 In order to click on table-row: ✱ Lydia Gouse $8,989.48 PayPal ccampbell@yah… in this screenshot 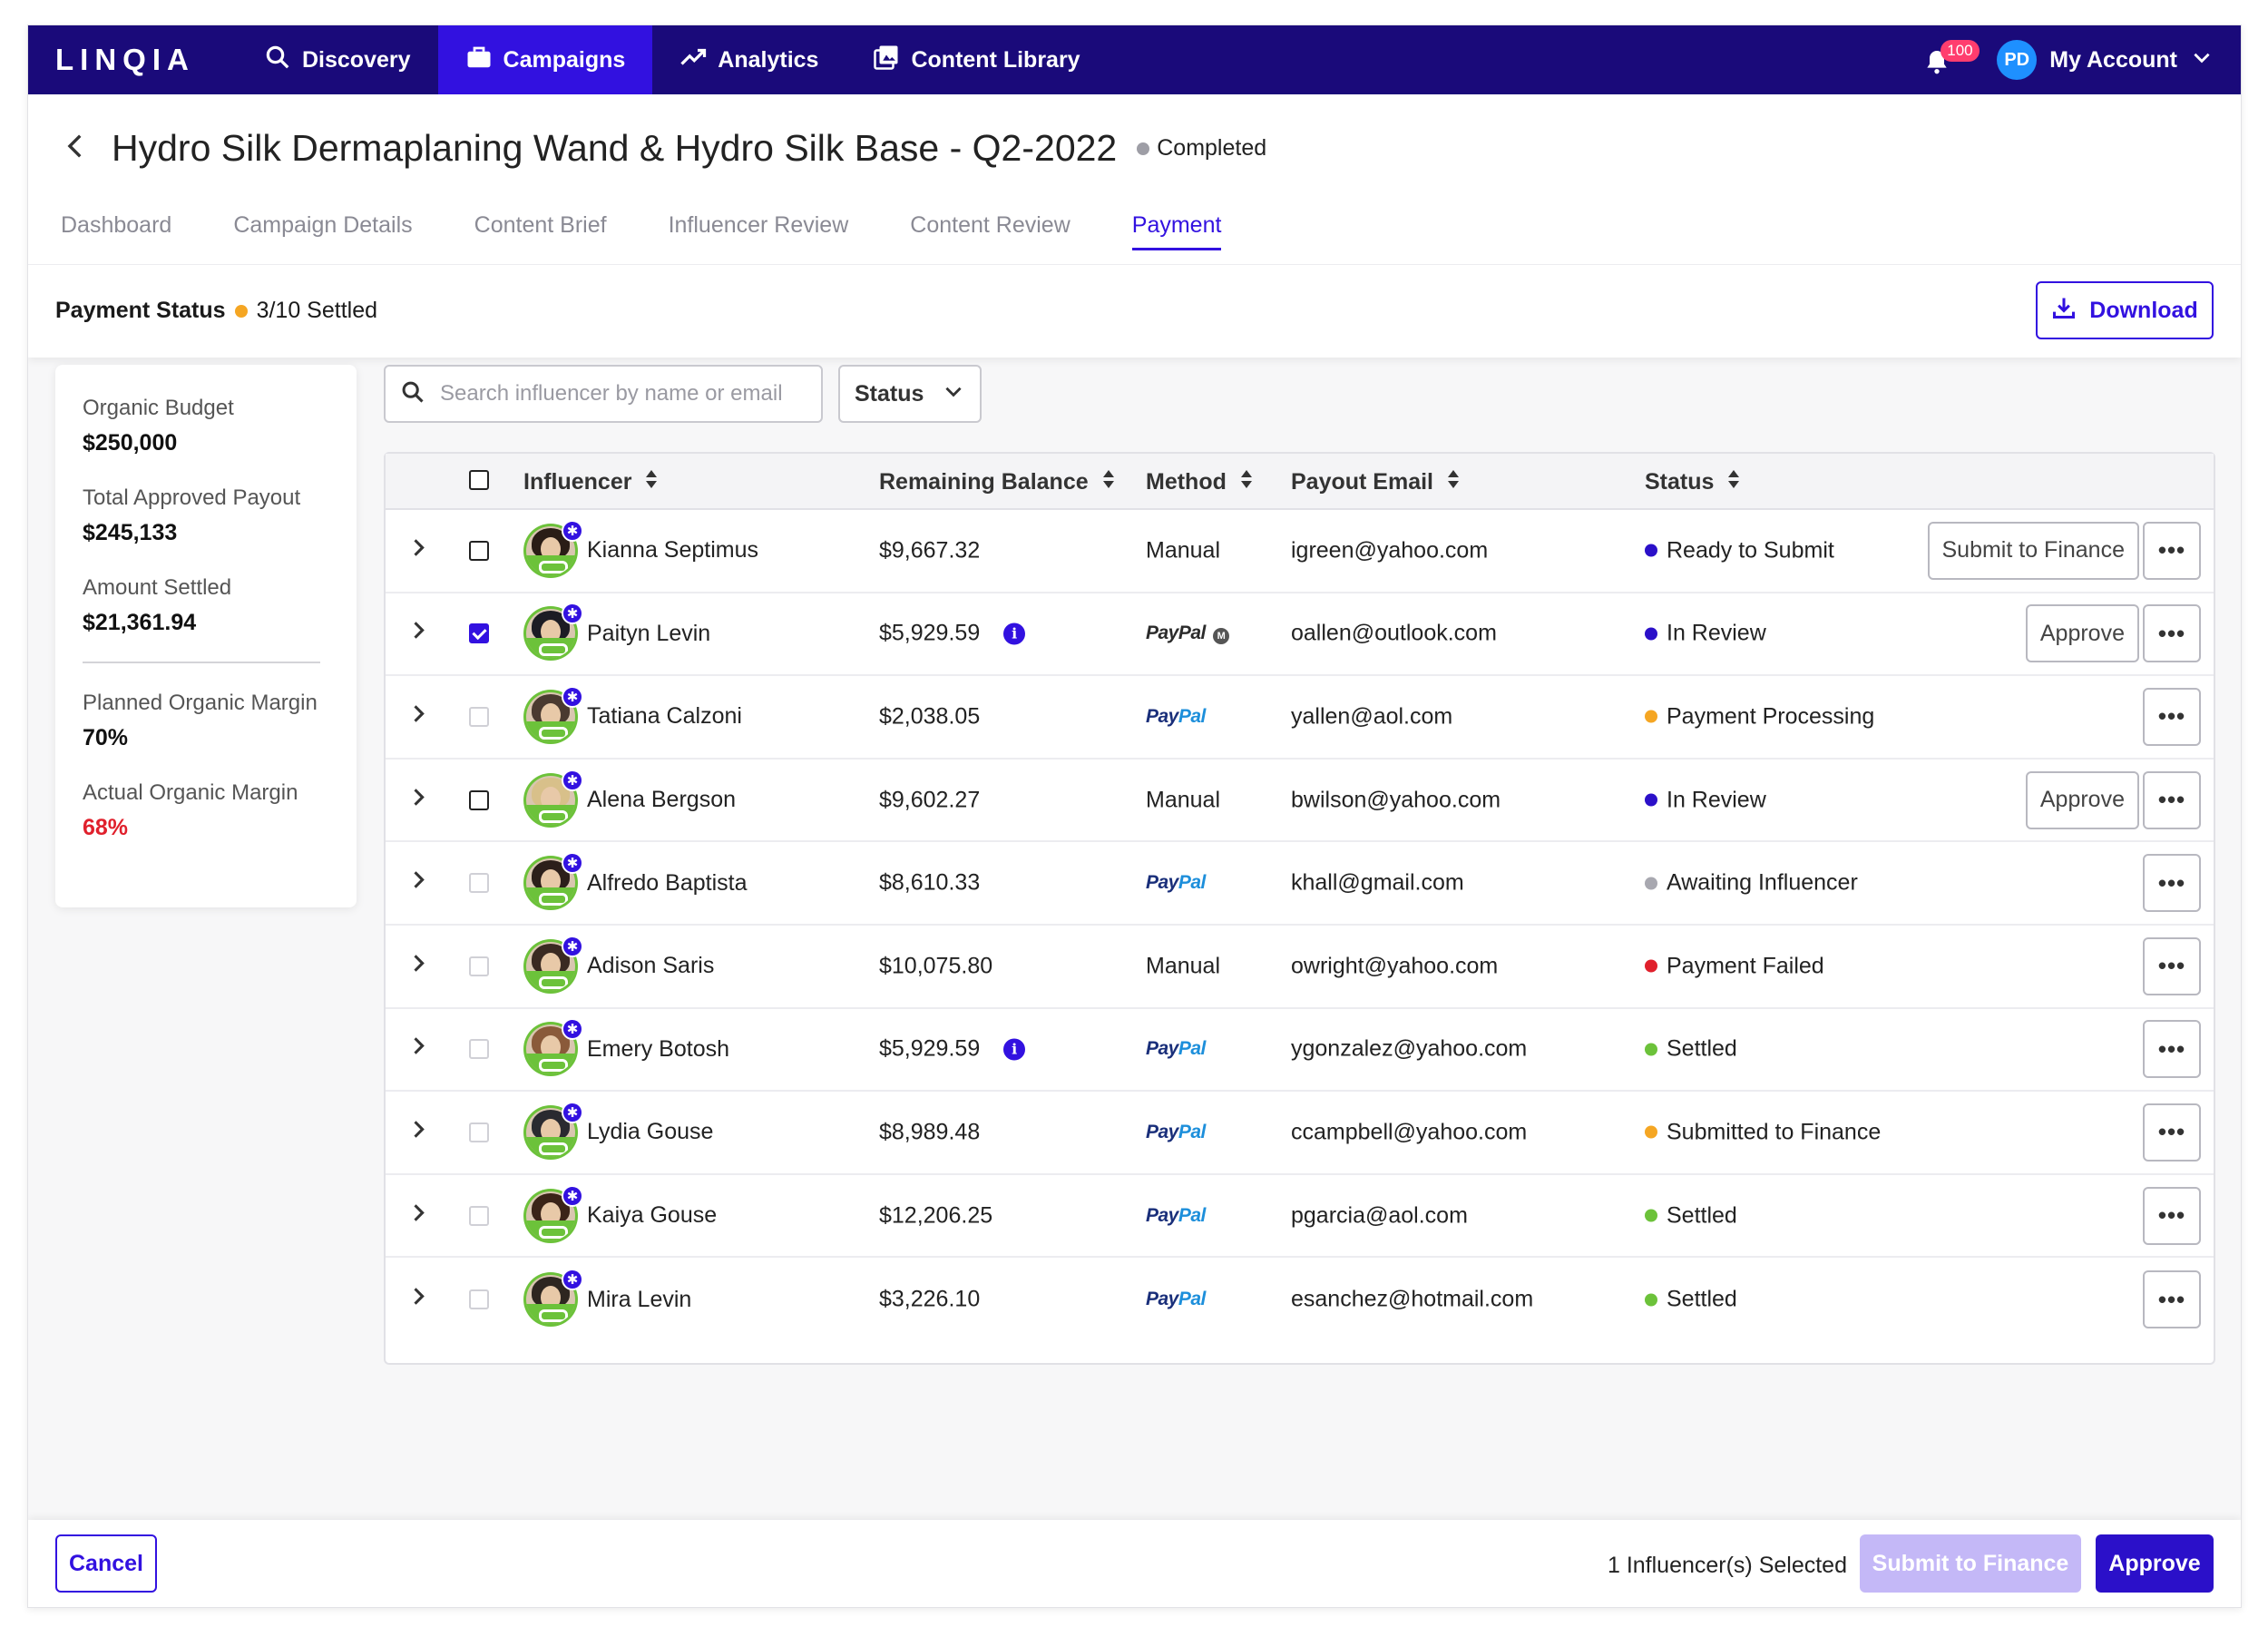, I will do `click(1300, 1134)`.